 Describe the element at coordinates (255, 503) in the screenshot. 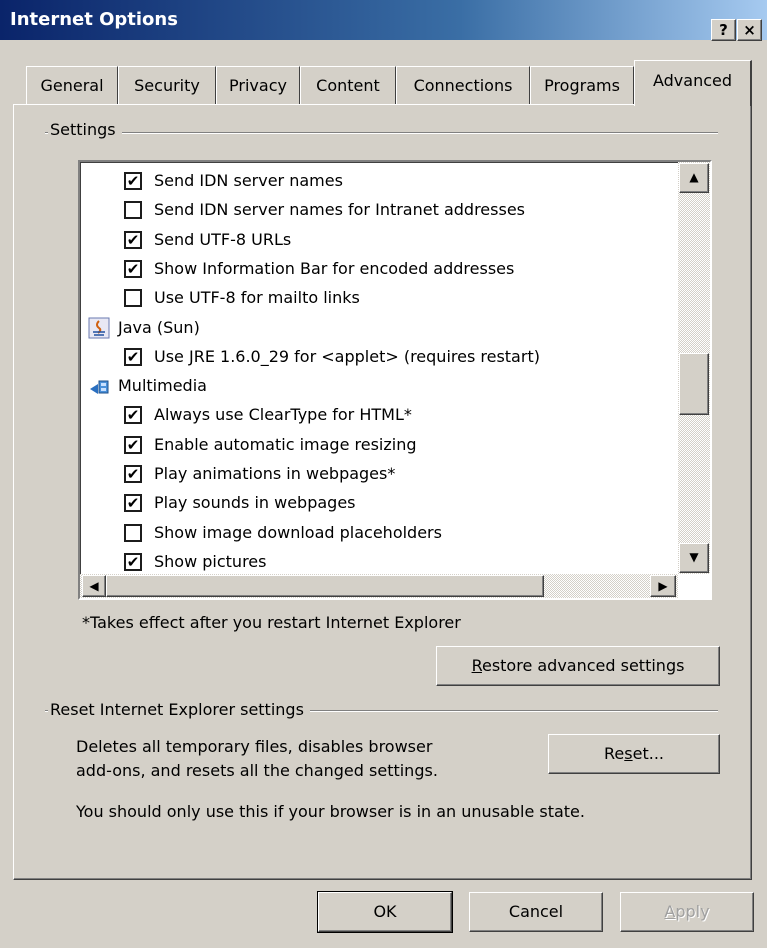

I see `setting-label: Play sounds in webpages` at that location.